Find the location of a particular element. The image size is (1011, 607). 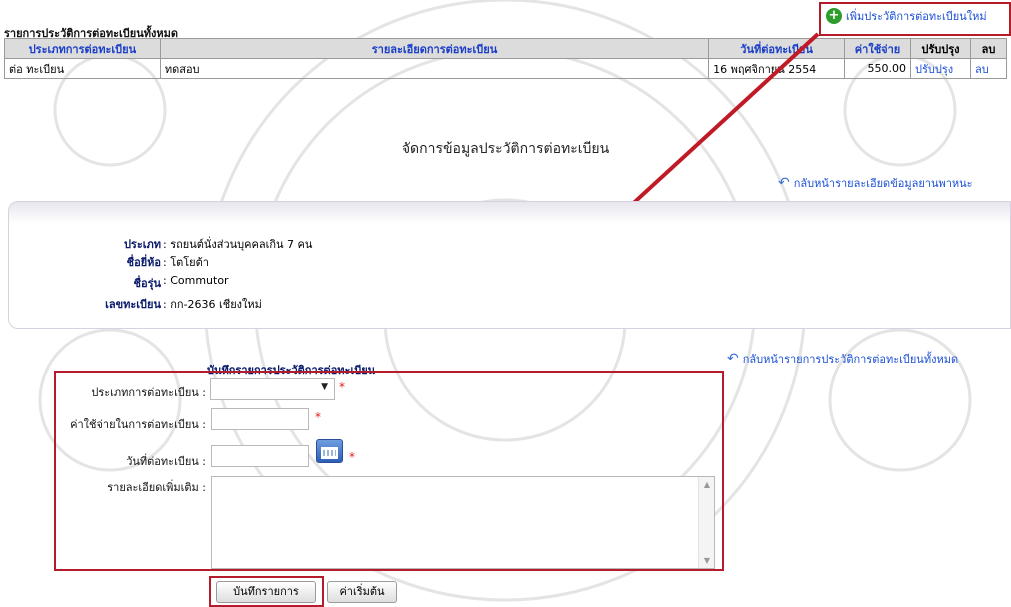

section-title: จัดการข้อมูลประวัติการต่อทะเบียน is located at coordinates (505, 149).